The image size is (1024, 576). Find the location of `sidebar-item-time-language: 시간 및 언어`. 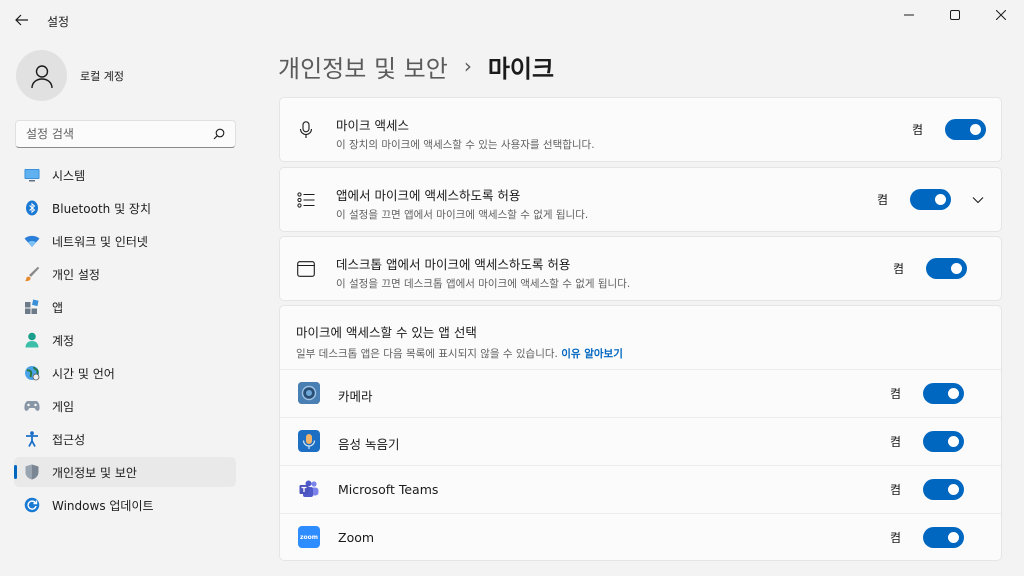

sidebar-item-time-language: 시간 및 언어 is located at coordinates (125, 373).